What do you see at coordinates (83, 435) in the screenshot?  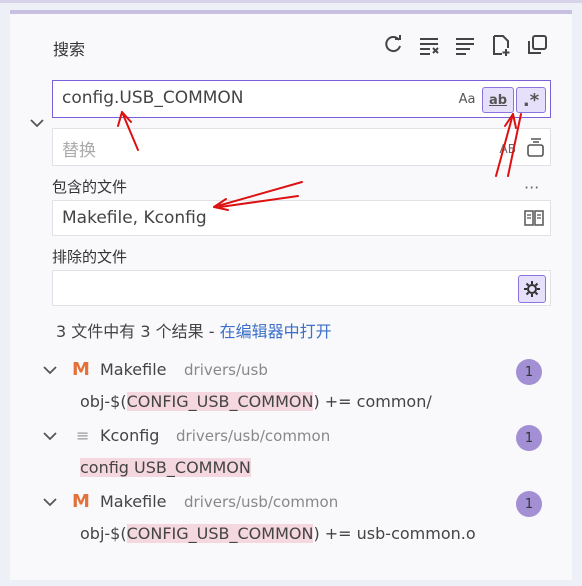 I see `text-file-icon: ≡` at bounding box center [83, 435].